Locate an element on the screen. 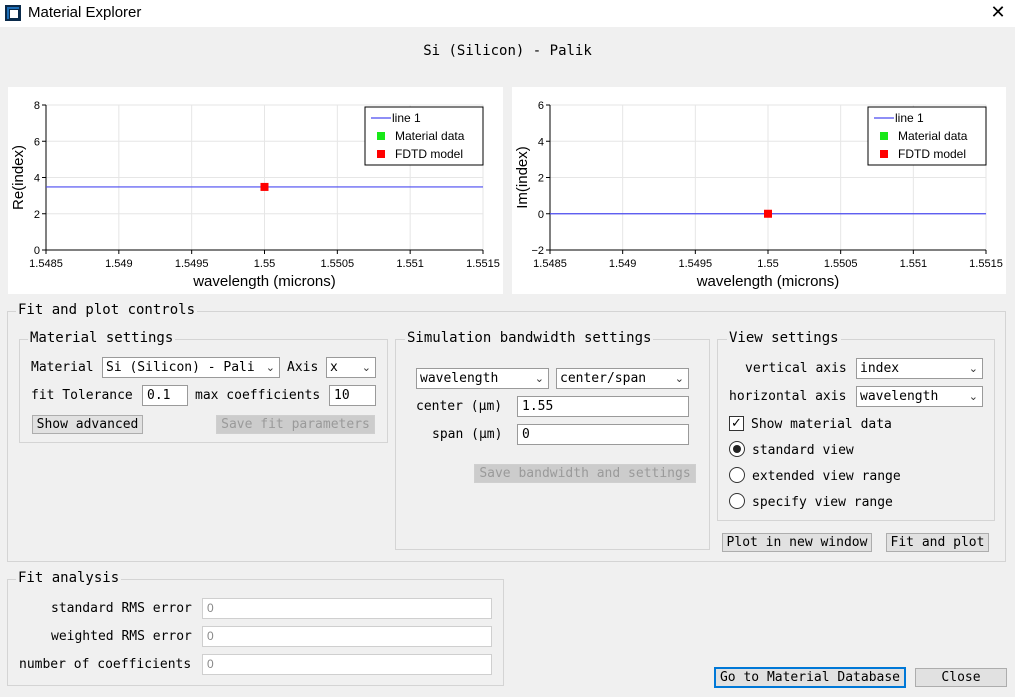 The image size is (1015, 697). bandwidth-mode-select: center/span ⌄ is located at coordinates (622, 378).